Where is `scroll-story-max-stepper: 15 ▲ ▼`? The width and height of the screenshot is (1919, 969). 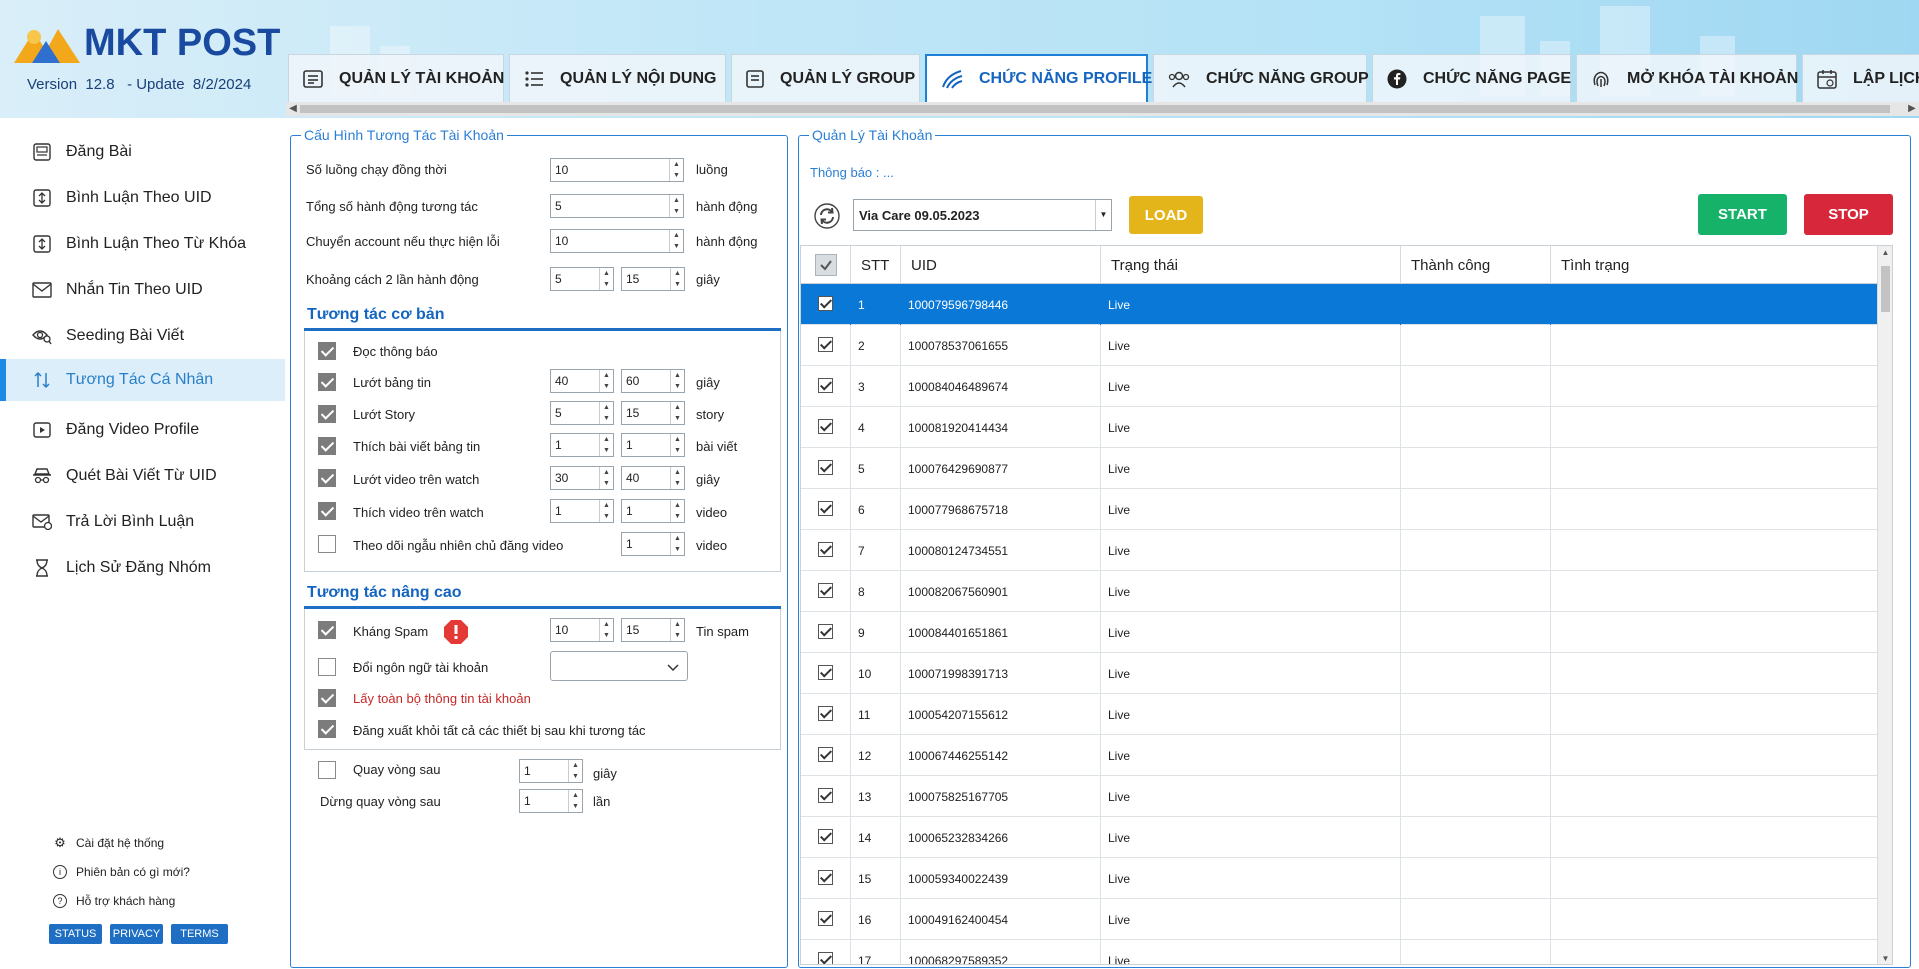 scroll-story-max-stepper: 15 ▲ ▼ is located at coordinates (653, 413).